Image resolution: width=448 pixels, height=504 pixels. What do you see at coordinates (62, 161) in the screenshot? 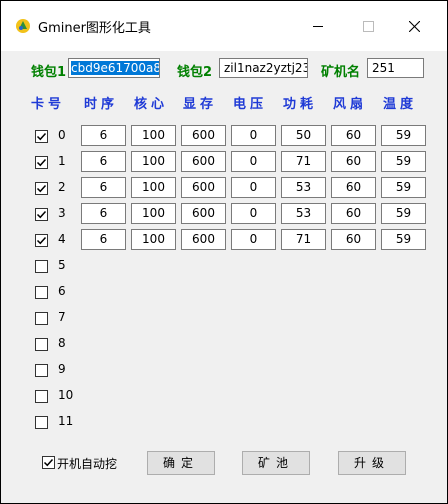
I see `gpu-row-label: 1` at bounding box center [62, 161].